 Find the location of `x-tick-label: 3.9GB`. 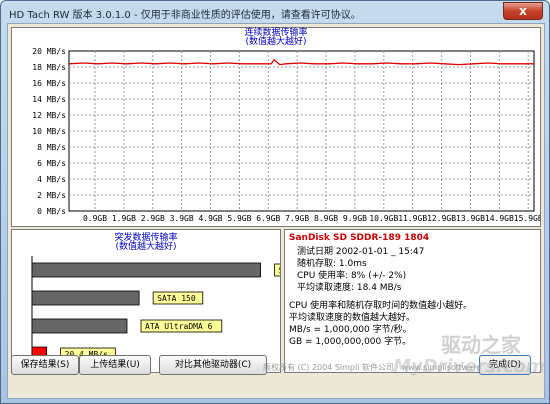

x-tick-label: 3.9GB is located at coordinates (182, 218).